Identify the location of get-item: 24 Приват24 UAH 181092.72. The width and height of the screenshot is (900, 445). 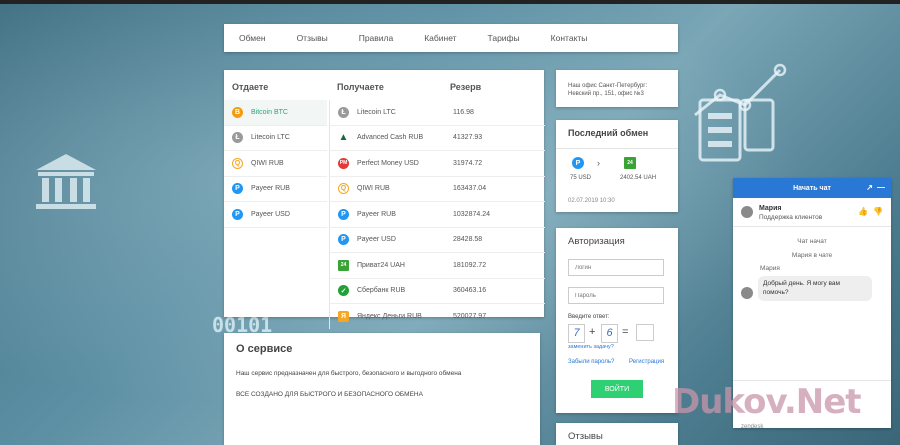
(437, 266).